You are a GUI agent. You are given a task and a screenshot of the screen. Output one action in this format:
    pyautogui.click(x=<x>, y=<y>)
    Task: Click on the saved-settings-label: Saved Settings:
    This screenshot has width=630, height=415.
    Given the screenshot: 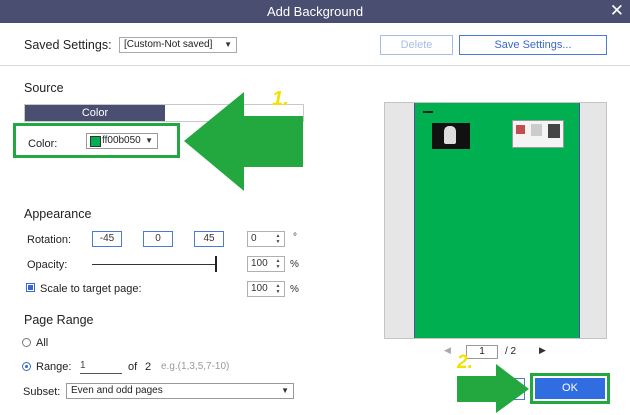 What is the action you would take?
    pyautogui.click(x=68, y=45)
    